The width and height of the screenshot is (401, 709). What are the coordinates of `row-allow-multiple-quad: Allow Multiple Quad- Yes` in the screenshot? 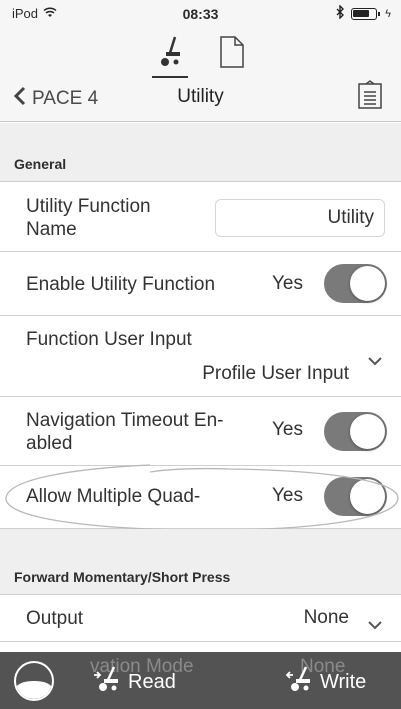 It's located at (200, 497).